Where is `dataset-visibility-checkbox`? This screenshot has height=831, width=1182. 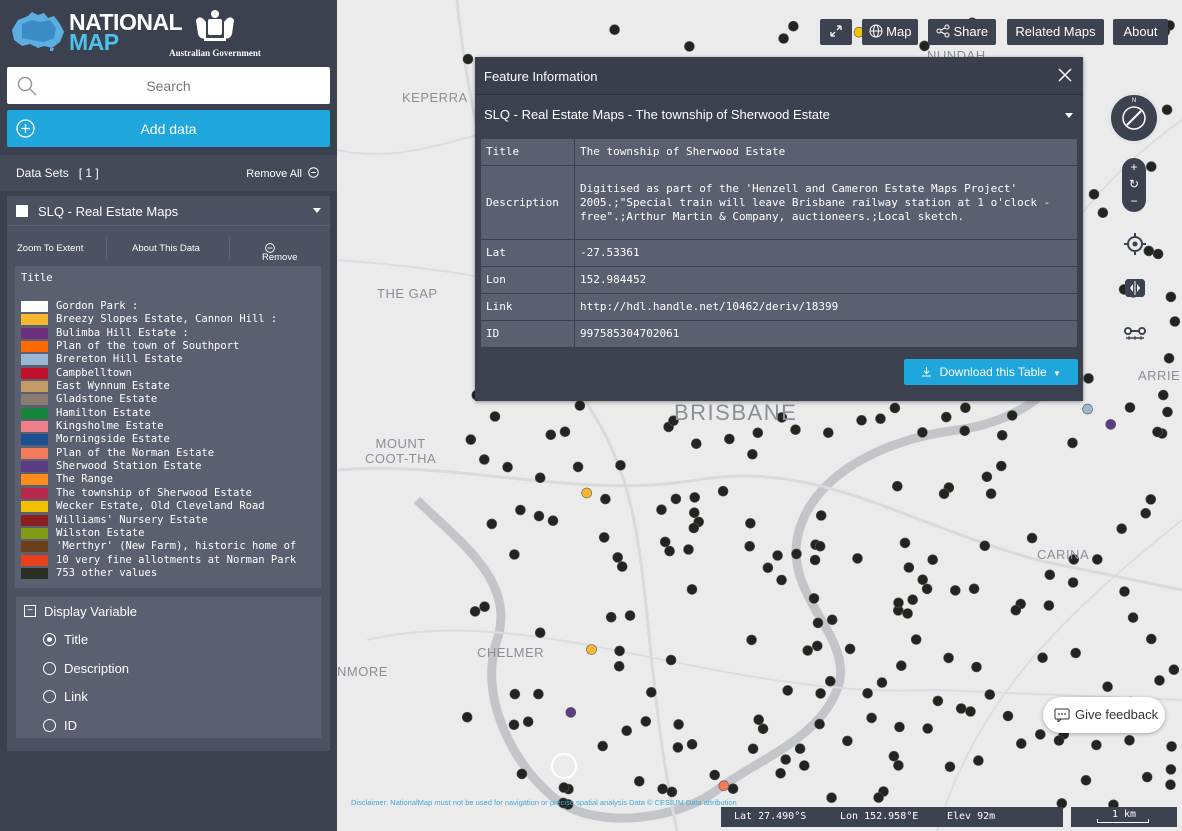
dataset-visibility-checkbox is located at coordinates (22, 211).